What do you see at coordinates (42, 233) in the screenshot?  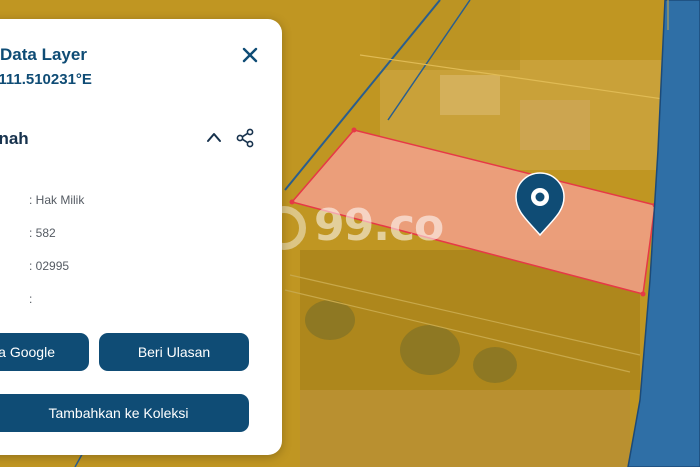 I see `field-number: : 582` at bounding box center [42, 233].